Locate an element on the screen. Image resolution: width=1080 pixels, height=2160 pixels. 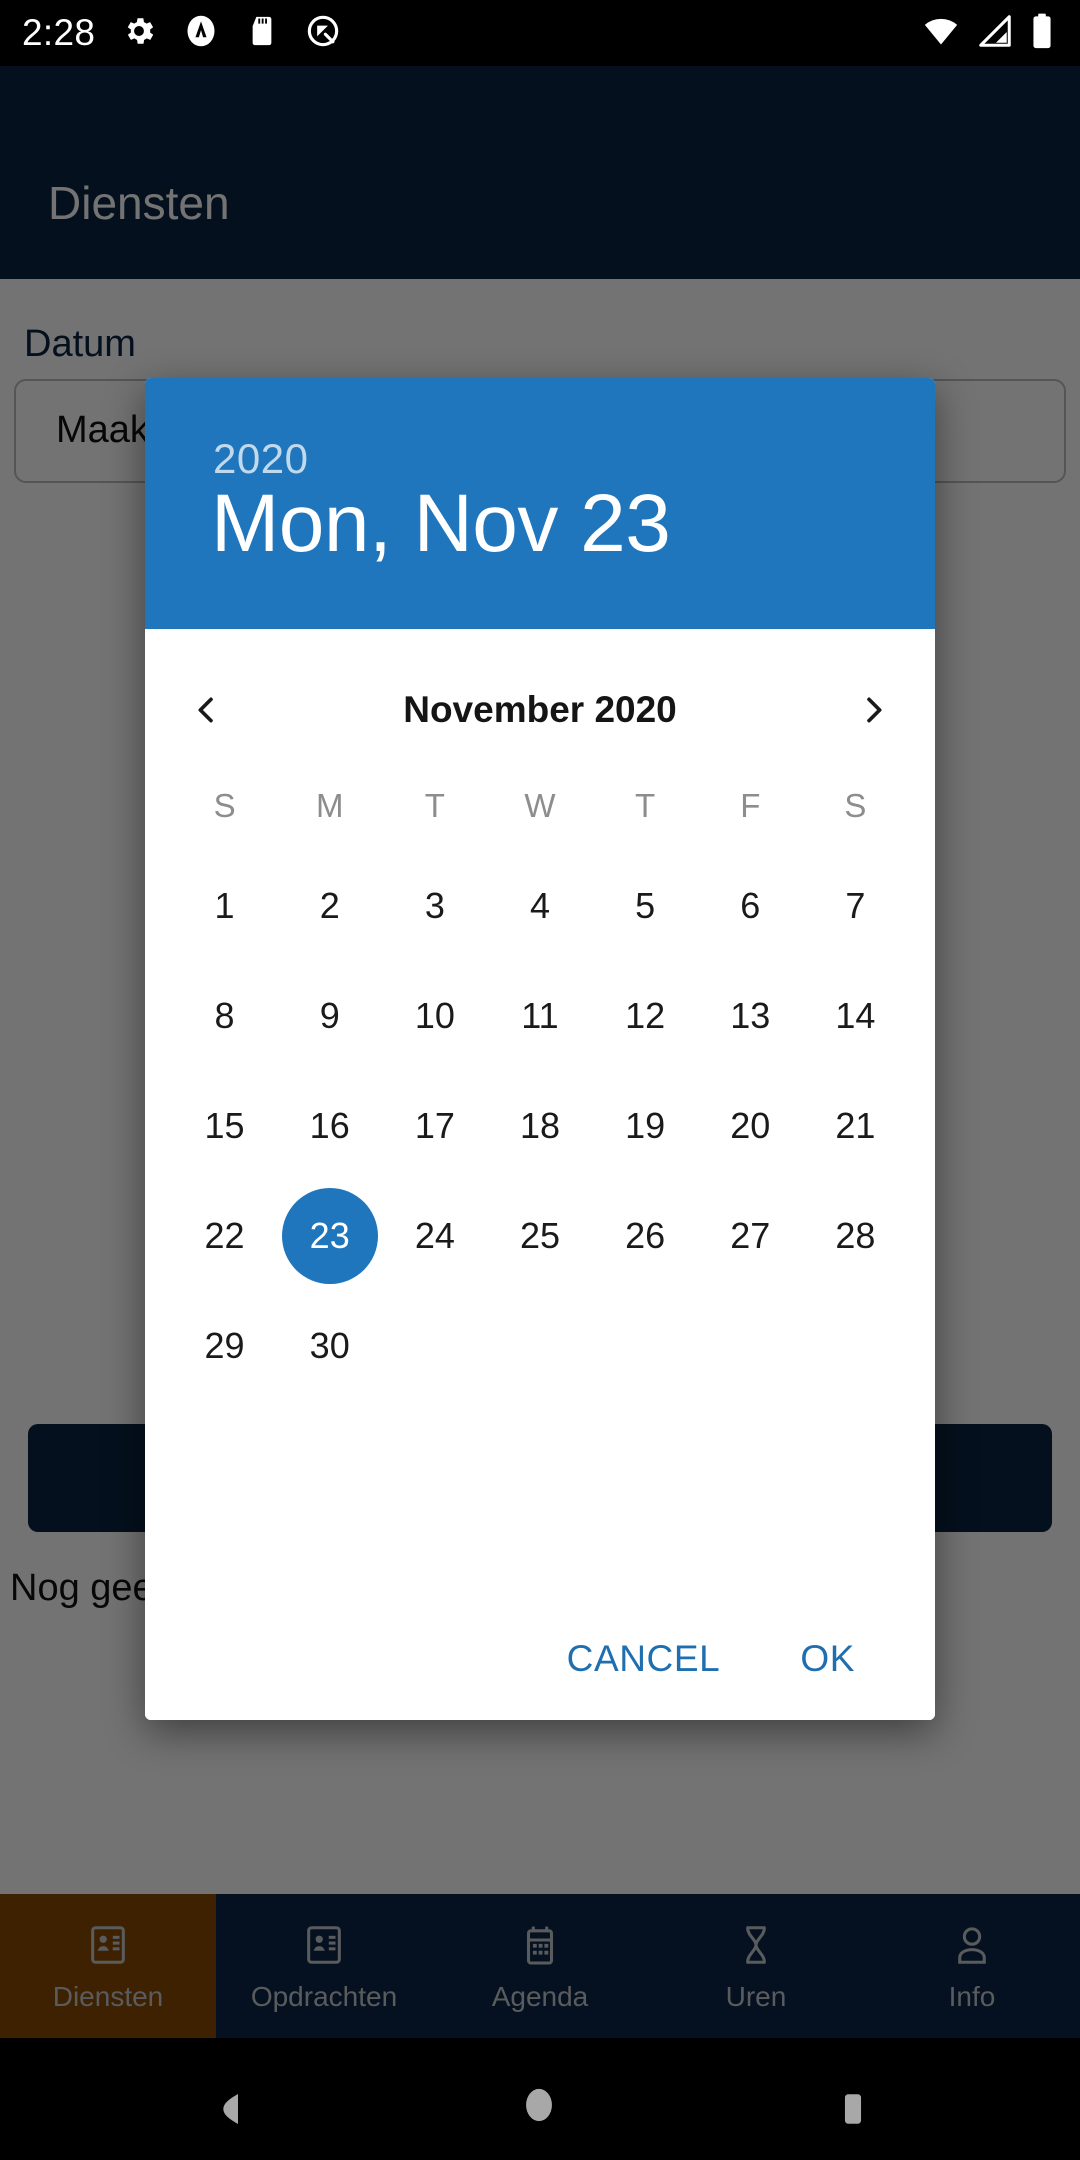
calendar-day-26: 26 is located at coordinates (645, 1236).